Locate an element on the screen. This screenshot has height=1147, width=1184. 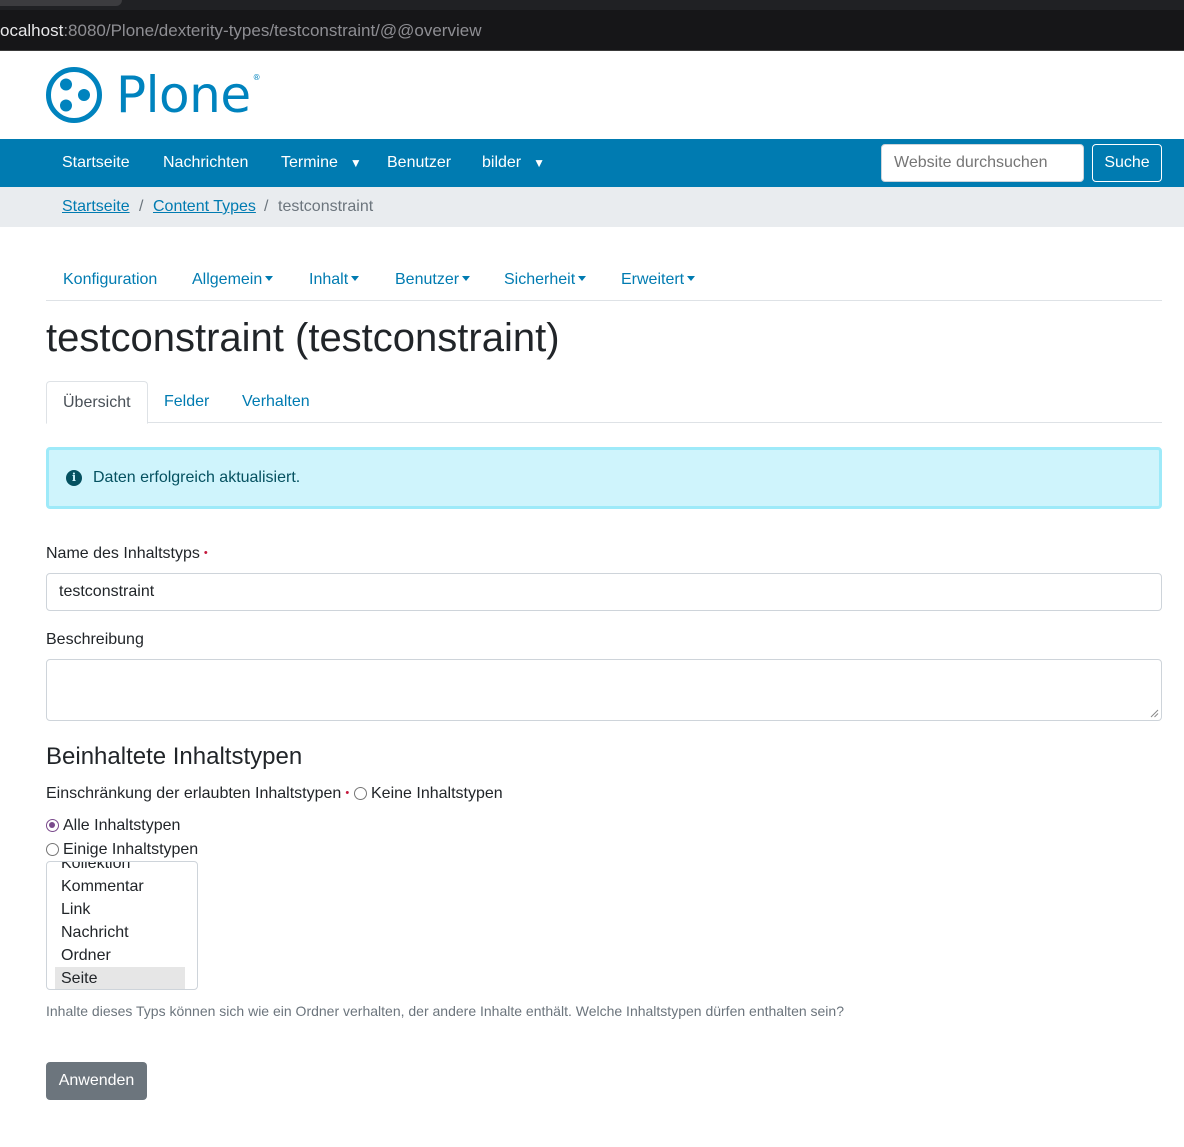
plone-logo-icon is located at coordinates (74, 95).